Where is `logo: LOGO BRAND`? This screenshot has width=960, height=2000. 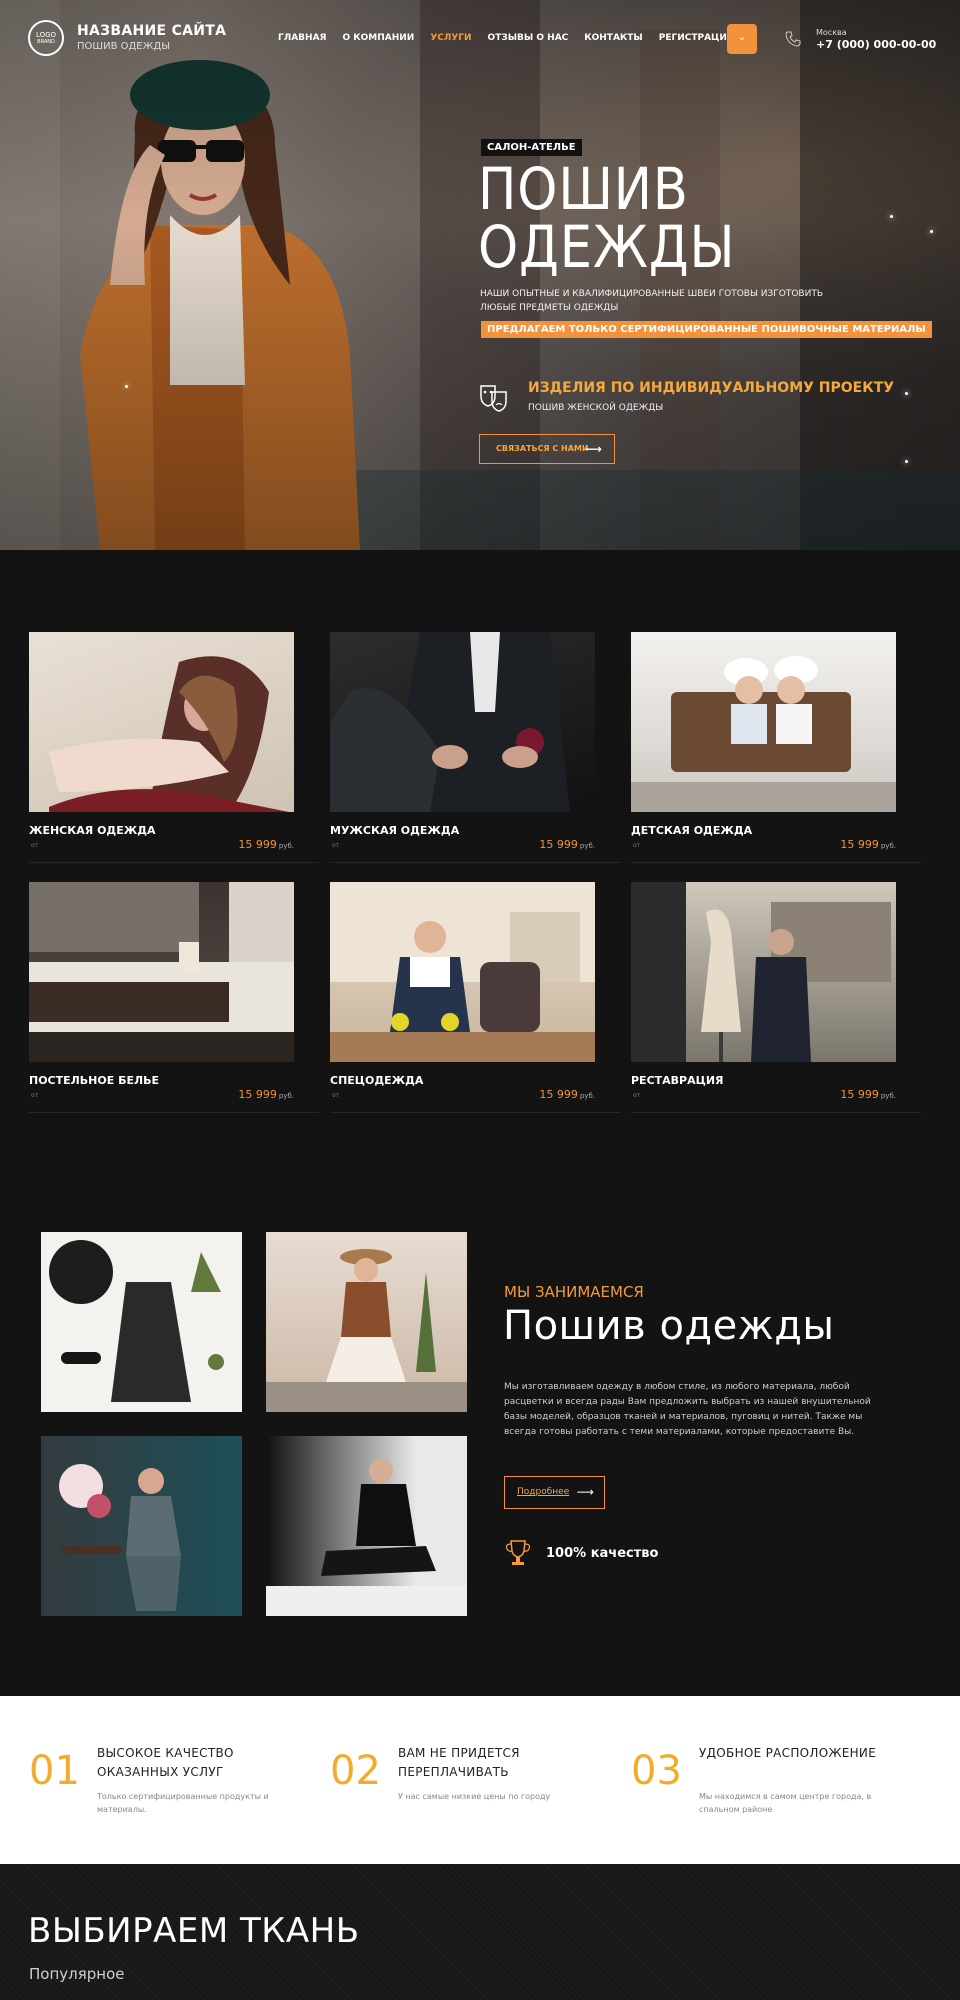 logo: LOGO BRAND is located at coordinates (46, 38).